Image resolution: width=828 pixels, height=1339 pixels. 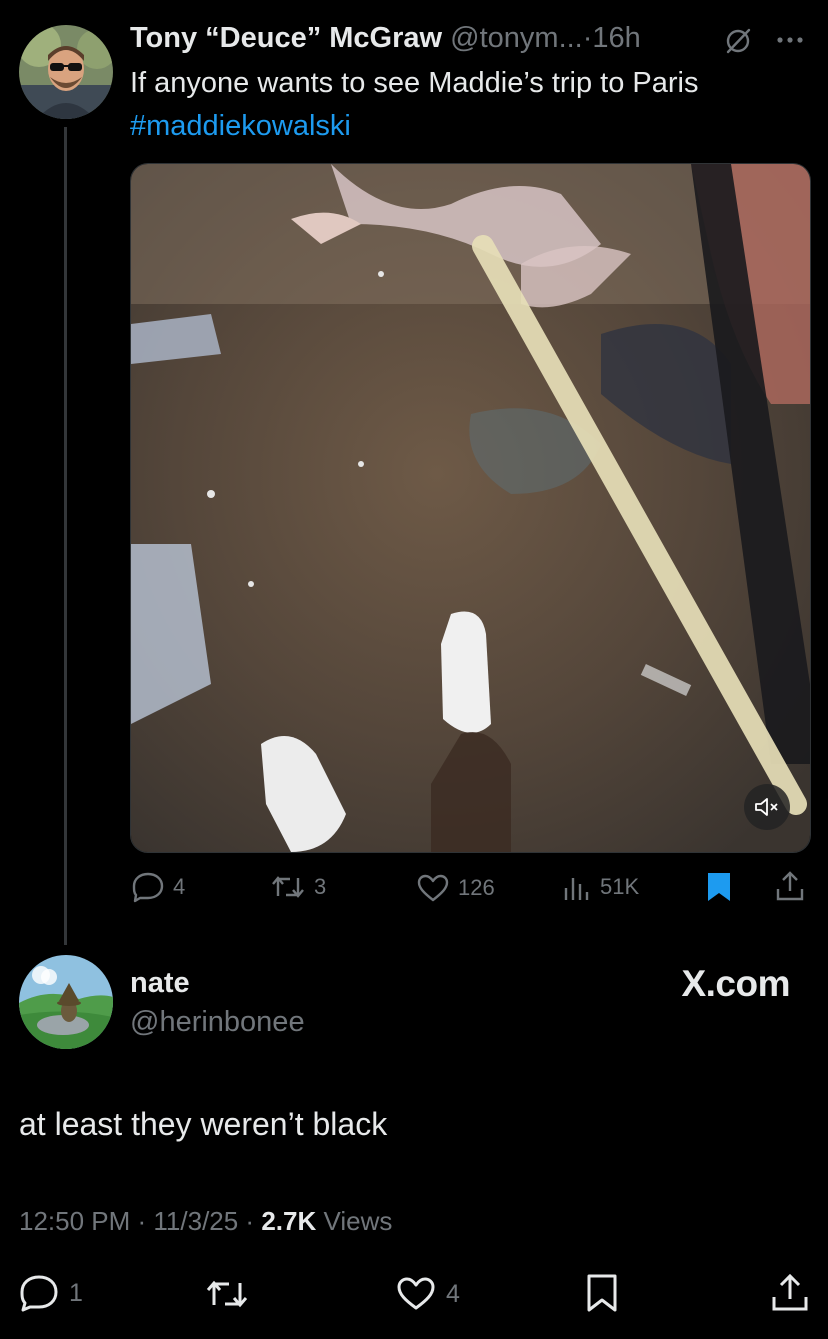 I want to click on reply-share-button, so click(x=790, y=1295).